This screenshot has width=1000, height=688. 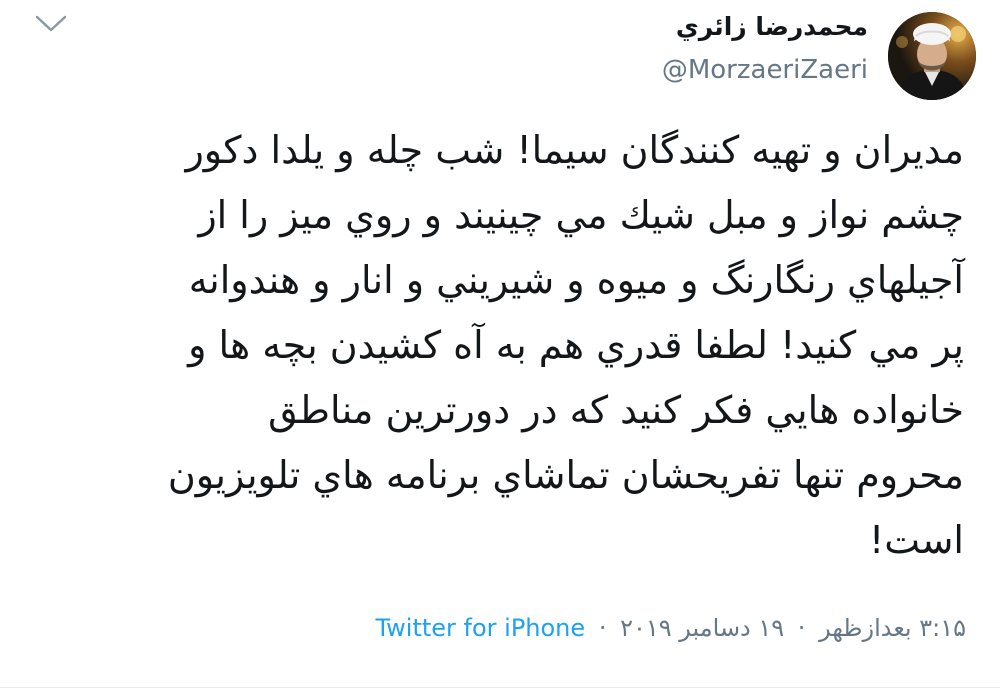 What do you see at coordinates (916, 540) in the screenshot?
I see `tweet-text-line: است!` at bounding box center [916, 540].